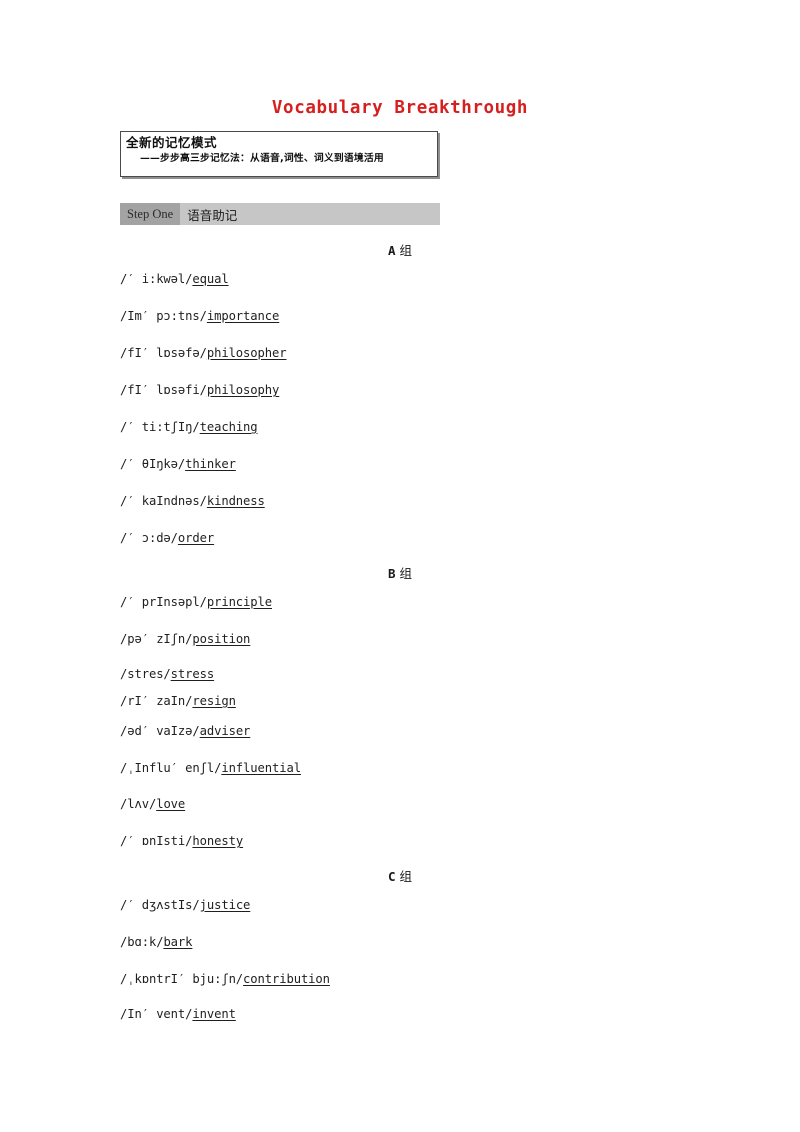 The image size is (800, 1132). I want to click on entry-word: position, so click(221, 639).